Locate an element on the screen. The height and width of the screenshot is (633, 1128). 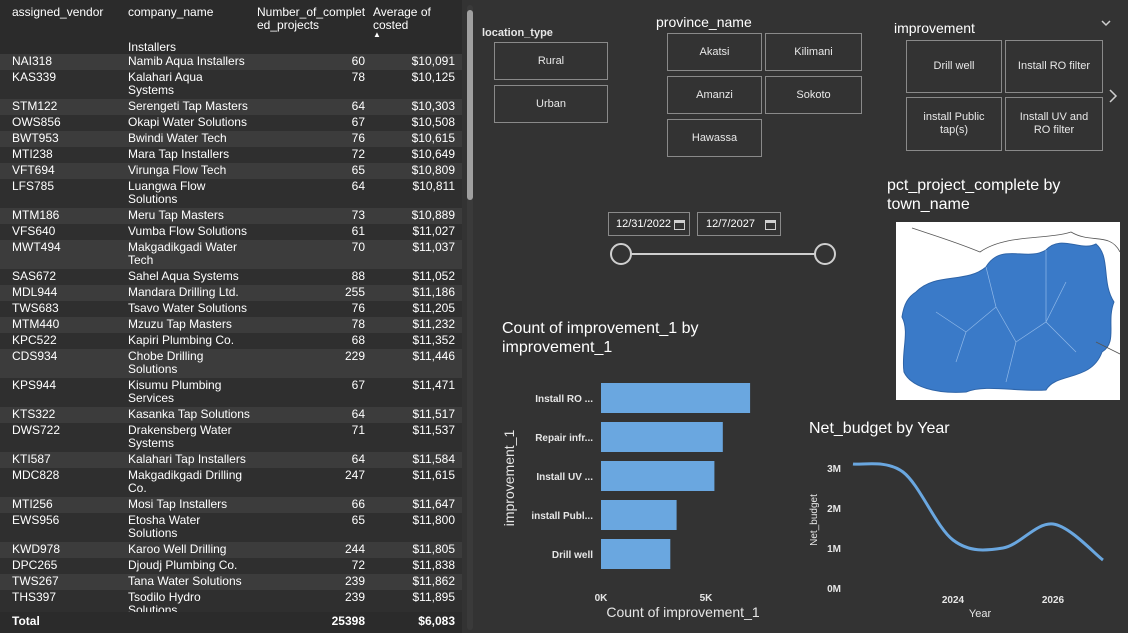
cell-average: $11,800 is located at coordinates (434, 520).